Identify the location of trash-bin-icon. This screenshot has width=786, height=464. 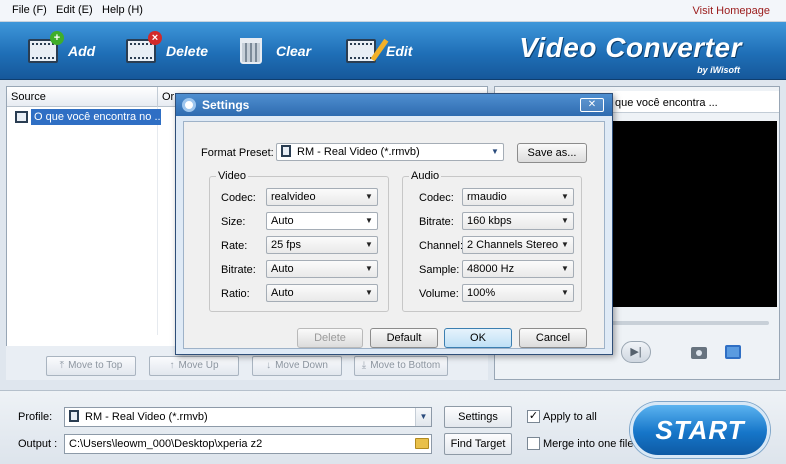
(251, 51).